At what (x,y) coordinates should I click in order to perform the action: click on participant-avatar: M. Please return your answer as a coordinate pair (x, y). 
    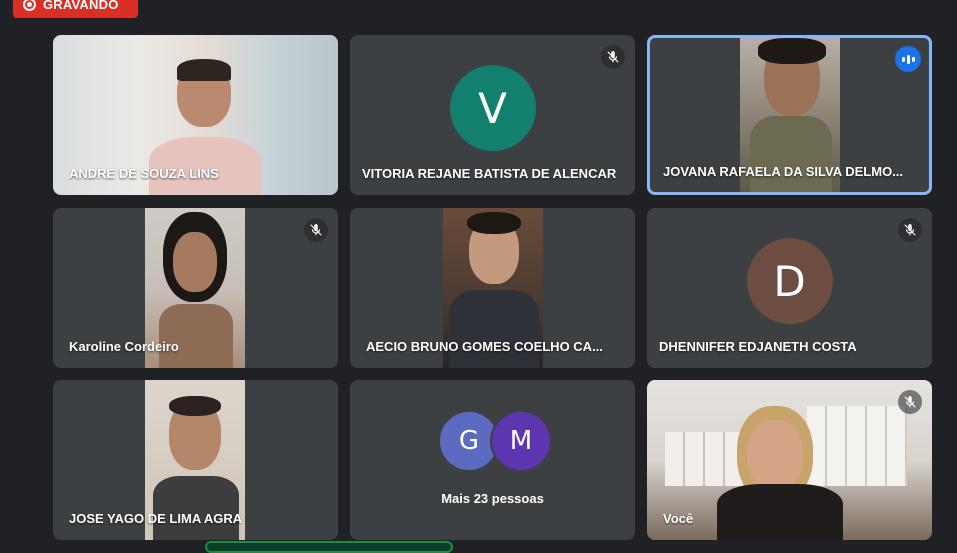
    Looking at the image, I should click on (521, 441).